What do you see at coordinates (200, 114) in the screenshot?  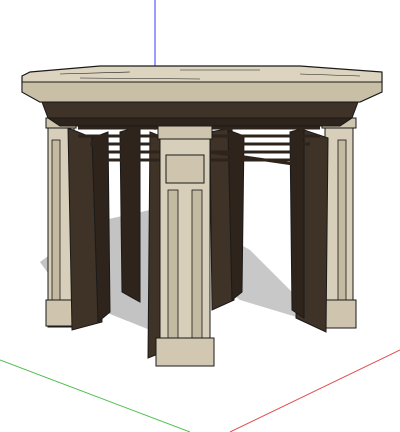 I see `beam-band` at bounding box center [200, 114].